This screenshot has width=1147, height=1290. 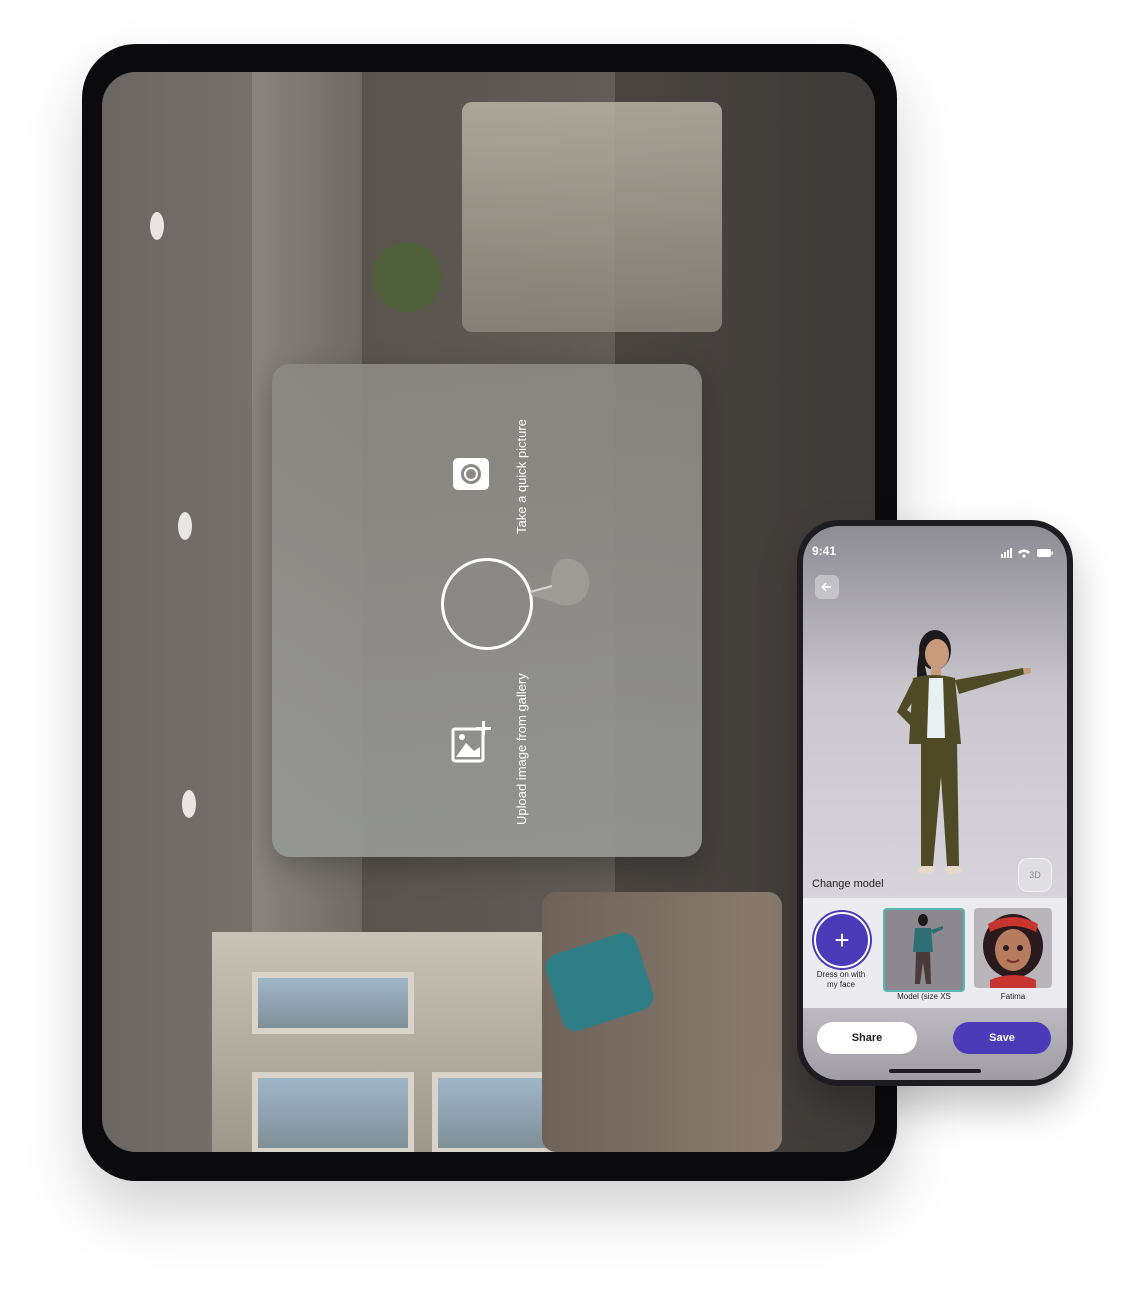 I want to click on plus-icon: +, so click(x=842, y=939).